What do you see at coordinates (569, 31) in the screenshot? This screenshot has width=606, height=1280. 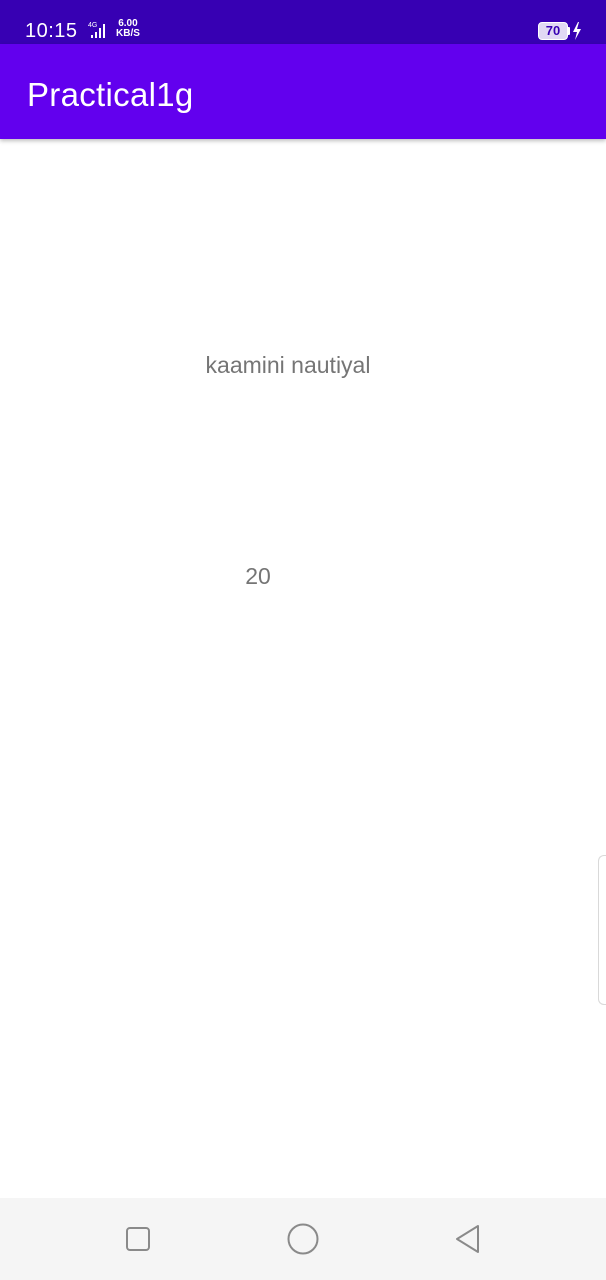 I see `battery-tip` at bounding box center [569, 31].